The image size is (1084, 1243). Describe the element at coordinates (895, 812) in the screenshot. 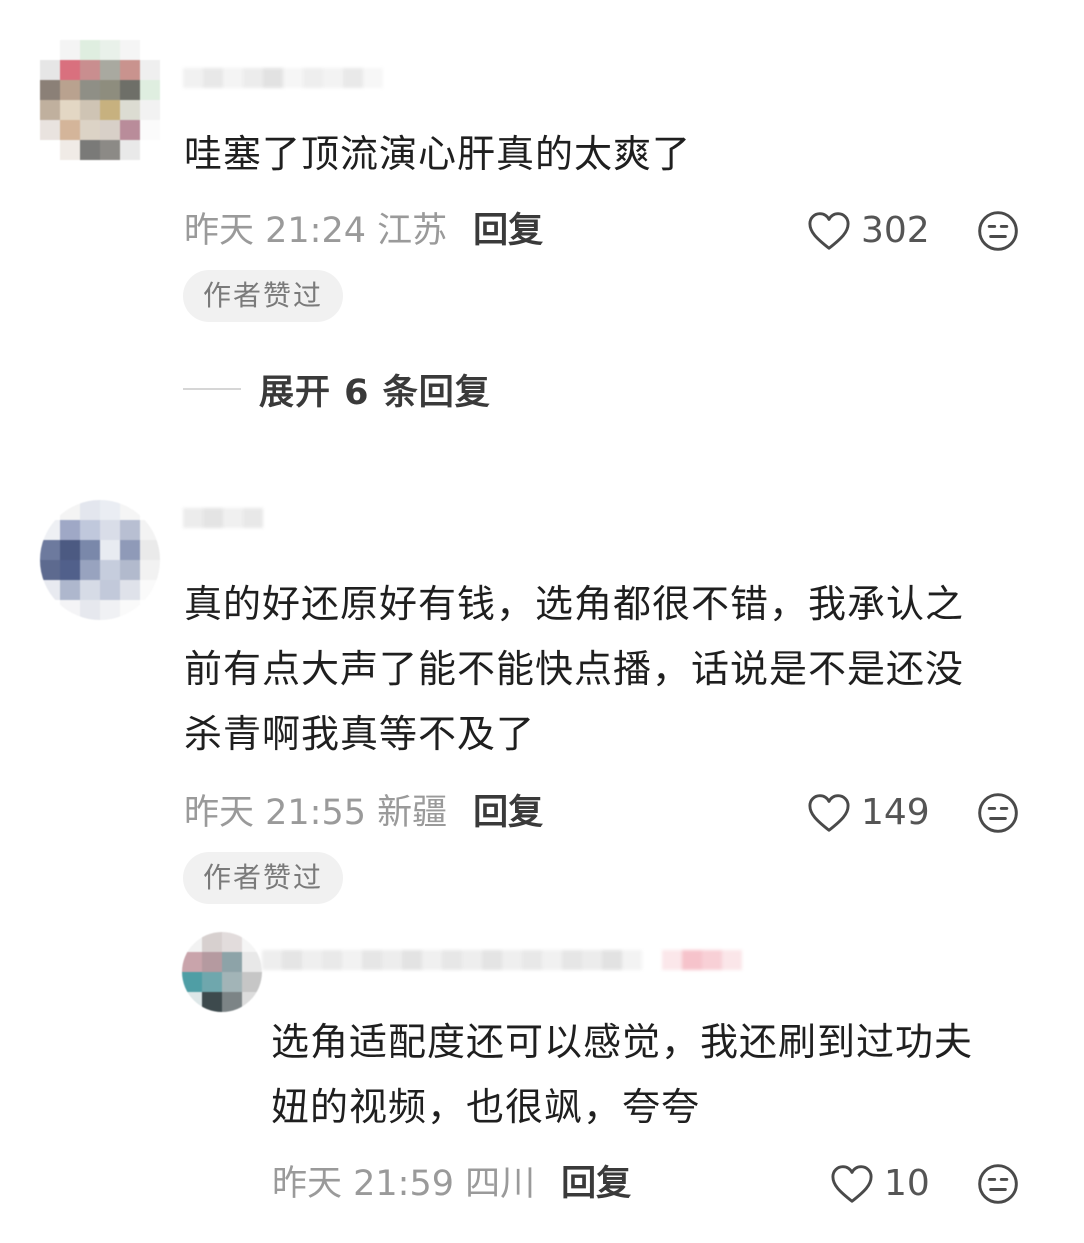

I see `like-count: 149` at that location.